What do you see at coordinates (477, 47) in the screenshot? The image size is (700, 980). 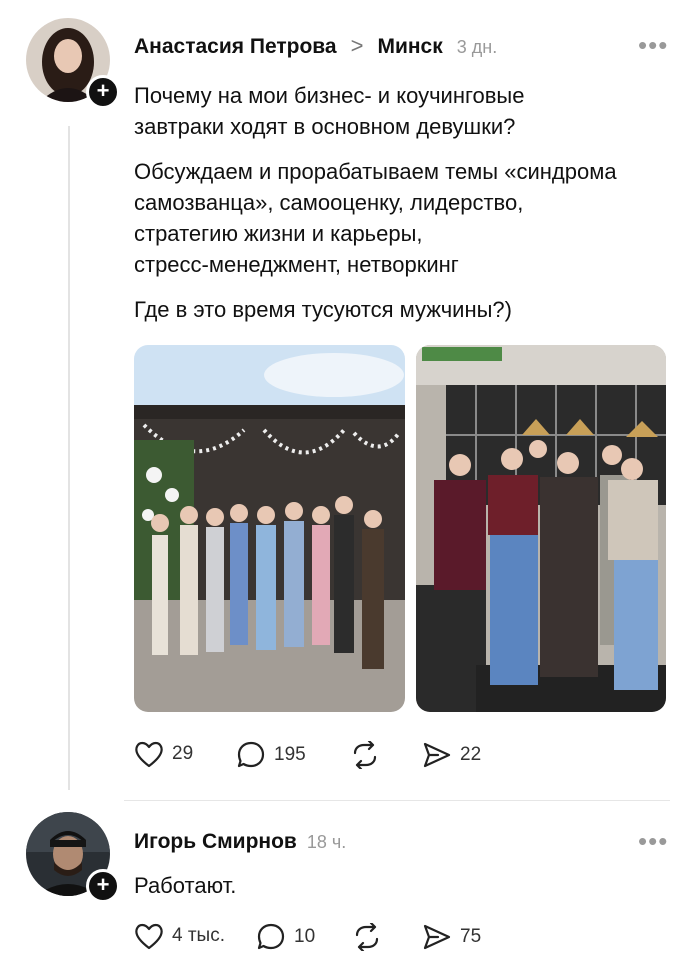 I see `post-time: 3 дн.` at bounding box center [477, 47].